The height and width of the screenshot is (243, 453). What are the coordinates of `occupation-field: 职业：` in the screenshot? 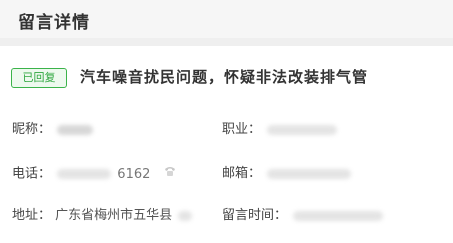 It's located at (280, 130).